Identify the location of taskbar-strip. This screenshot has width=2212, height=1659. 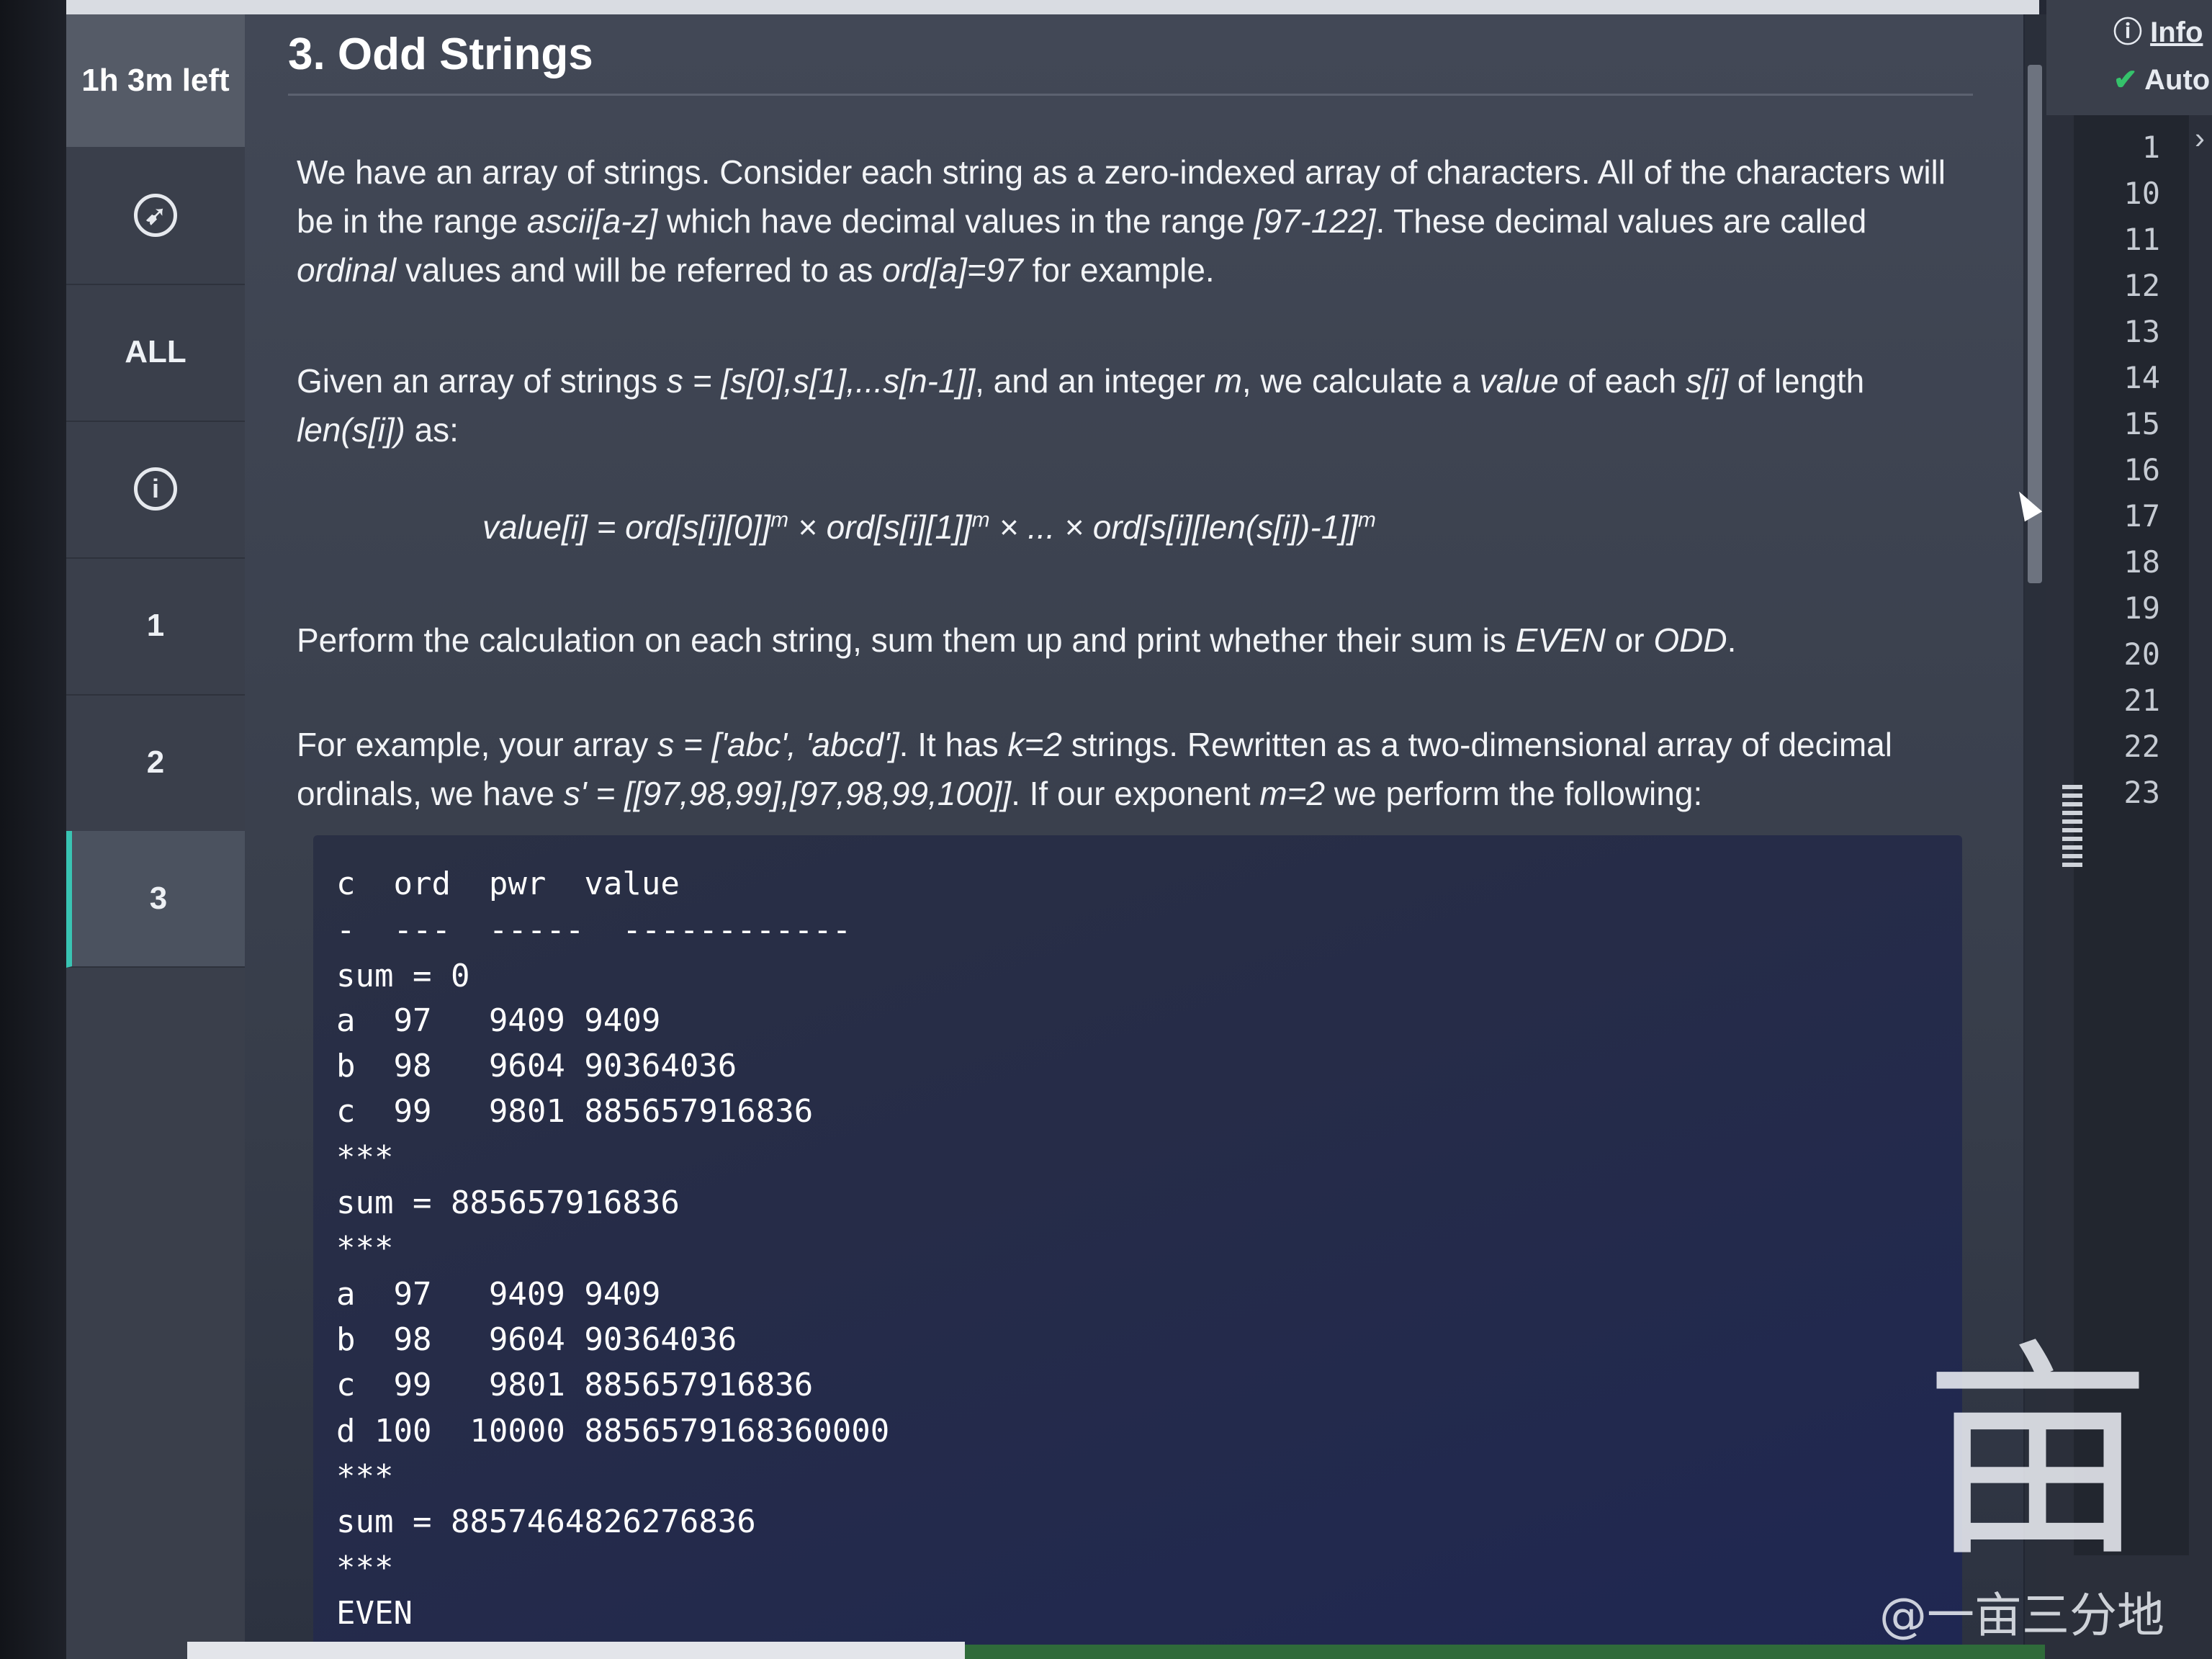
(576, 1651).